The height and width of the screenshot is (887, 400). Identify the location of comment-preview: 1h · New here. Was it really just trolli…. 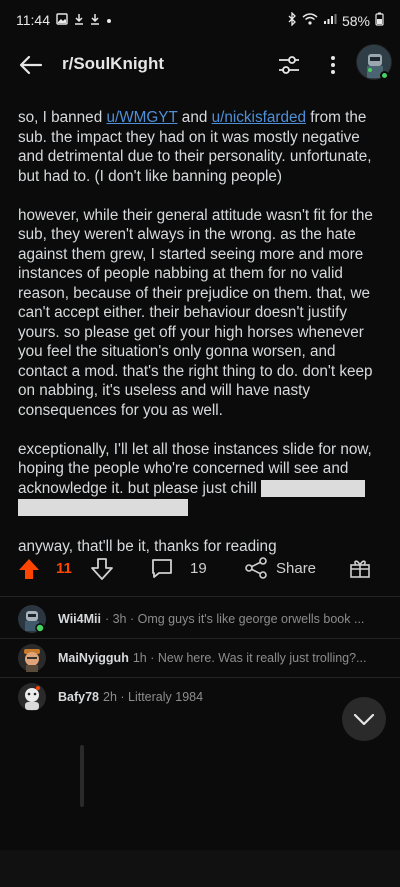
(249, 658).